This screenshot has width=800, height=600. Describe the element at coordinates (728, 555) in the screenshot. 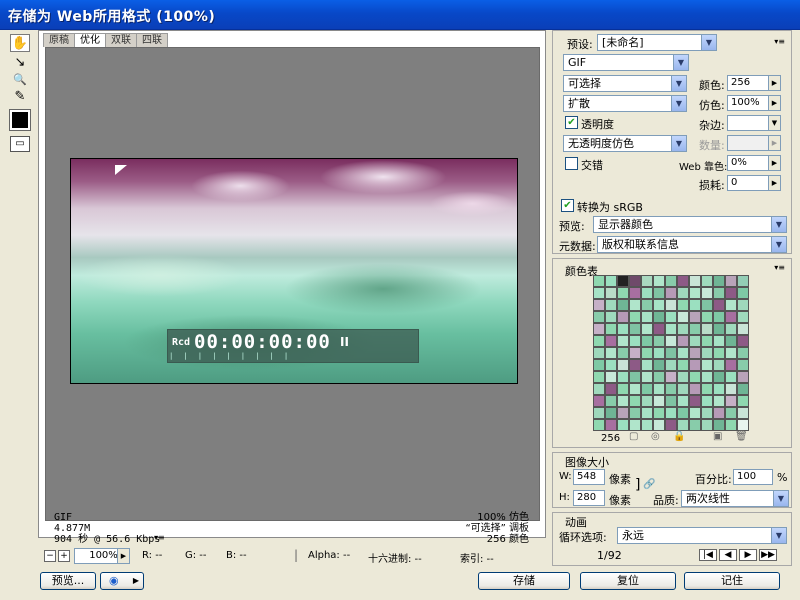

I see `prev-frame-icon: ◀` at that location.